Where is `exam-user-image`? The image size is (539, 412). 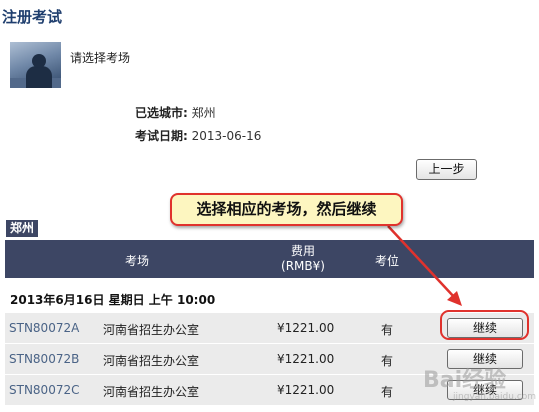
exam-user-image is located at coordinates (35, 65).